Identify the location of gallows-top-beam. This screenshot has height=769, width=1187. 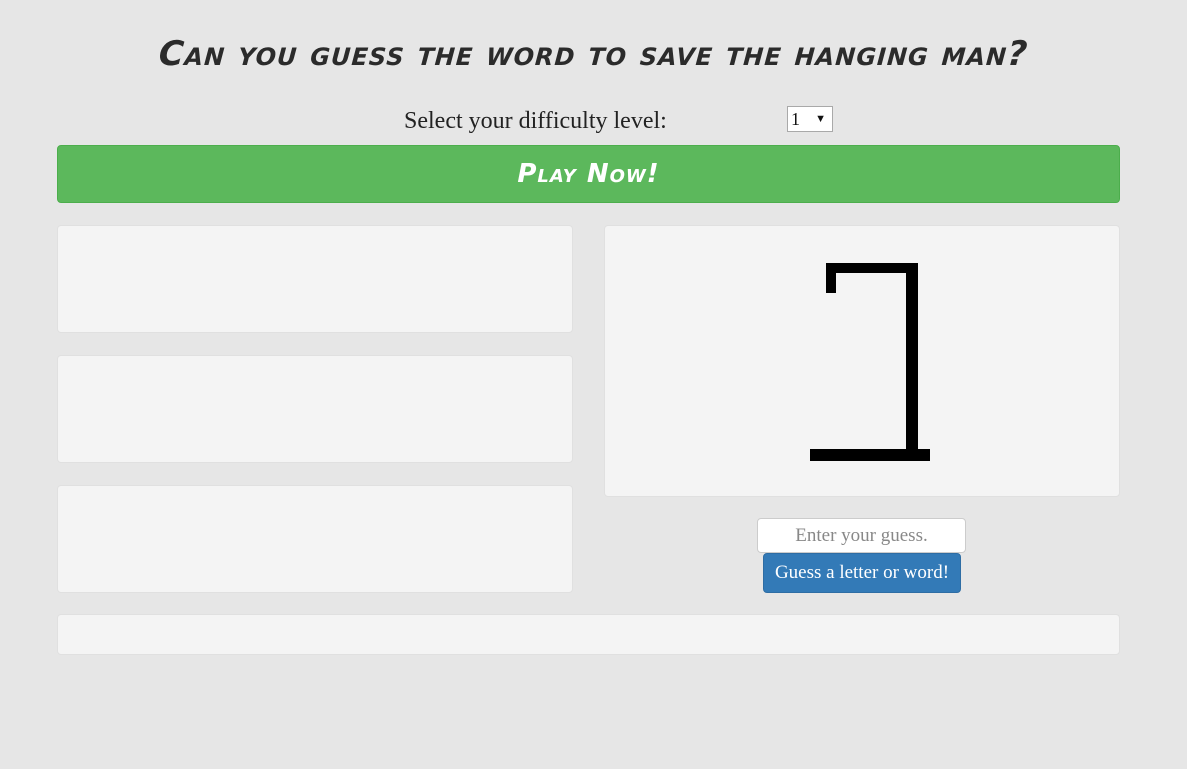
(871, 268).